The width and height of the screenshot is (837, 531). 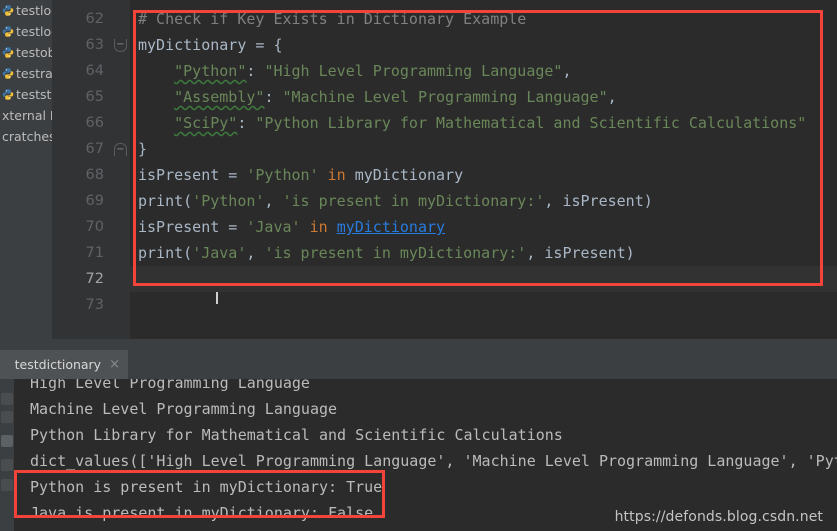 What do you see at coordinates (58, 364) in the screenshot?
I see `console-tab-label: testdictionary` at bounding box center [58, 364].